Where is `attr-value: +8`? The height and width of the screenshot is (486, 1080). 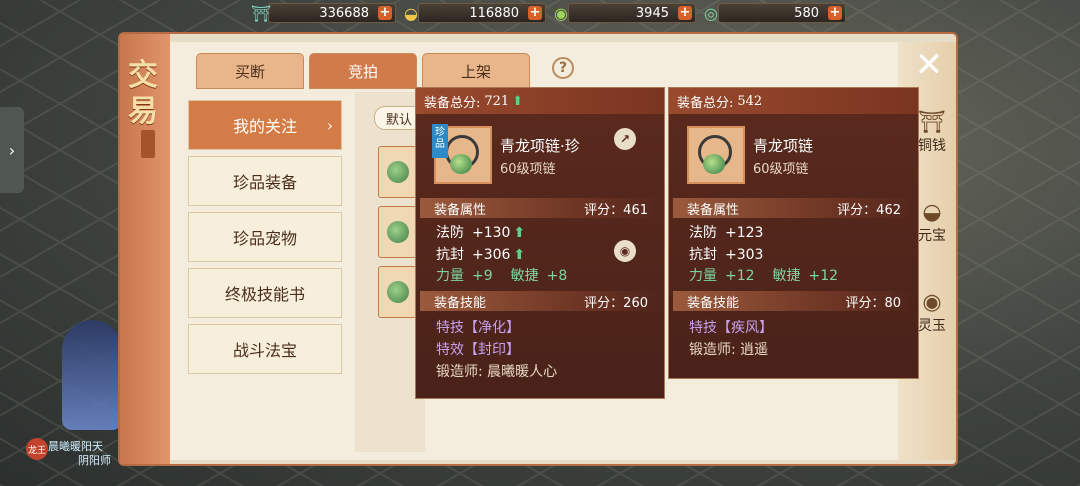 attr-value: +8 is located at coordinates (557, 276).